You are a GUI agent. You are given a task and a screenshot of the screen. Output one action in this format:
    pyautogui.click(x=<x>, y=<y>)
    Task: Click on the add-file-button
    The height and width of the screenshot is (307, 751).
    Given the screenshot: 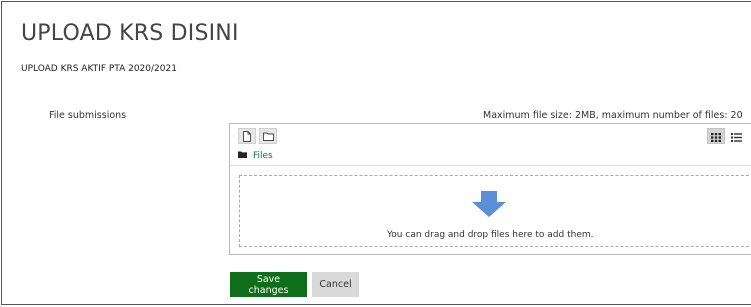 What is the action you would take?
    pyautogui.click(x=247, y=136)
    